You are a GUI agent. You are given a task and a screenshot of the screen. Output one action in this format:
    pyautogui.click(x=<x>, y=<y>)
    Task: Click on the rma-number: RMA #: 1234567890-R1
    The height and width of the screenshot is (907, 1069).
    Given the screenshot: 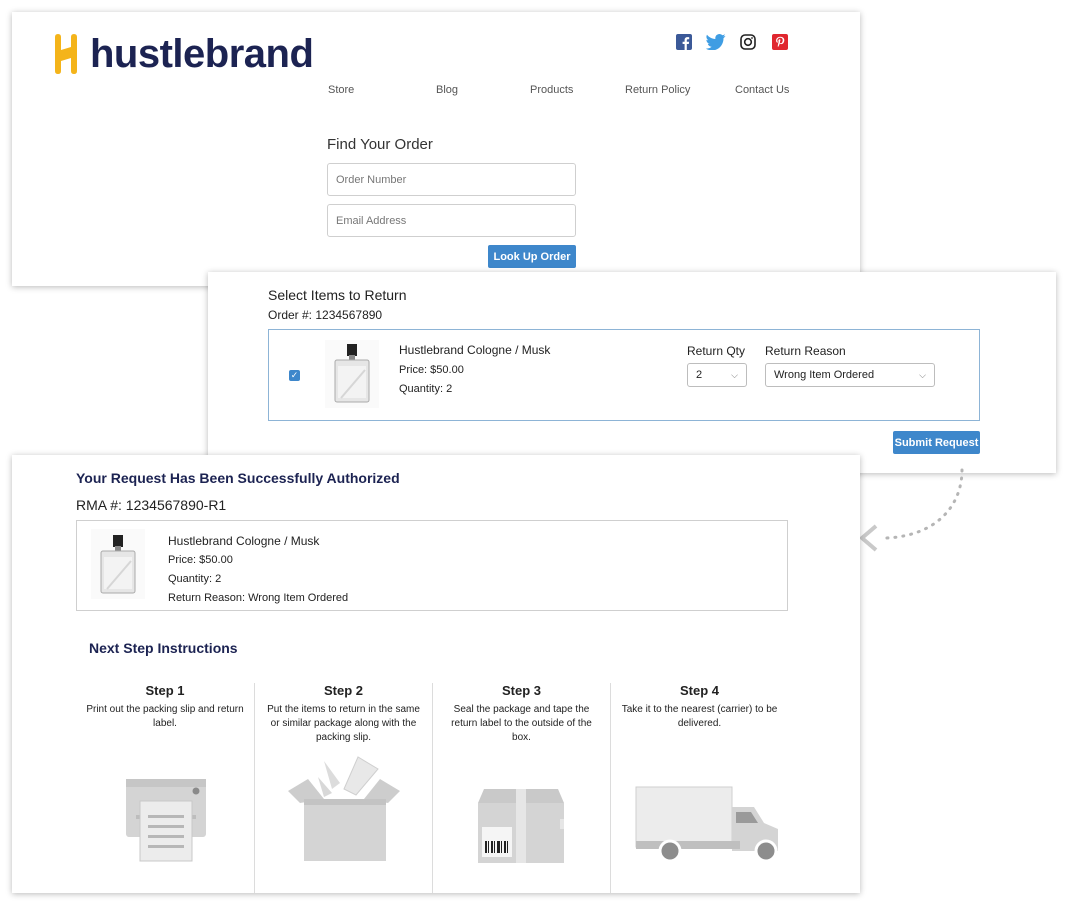 What is the action you would take?
    pyautogui.click(x=151, y=505)
    